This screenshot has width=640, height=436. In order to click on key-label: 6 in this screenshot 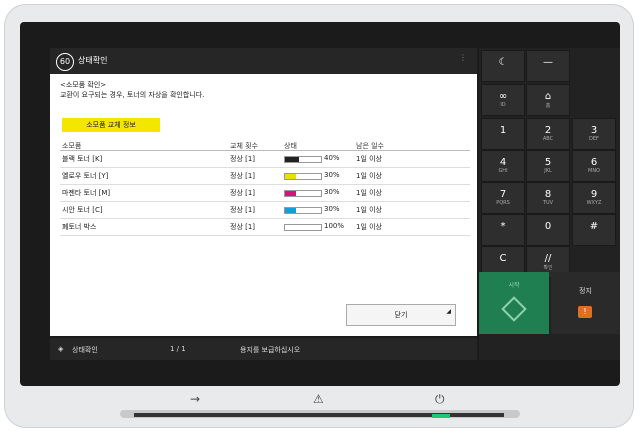, I will do `click(594, 162)`.